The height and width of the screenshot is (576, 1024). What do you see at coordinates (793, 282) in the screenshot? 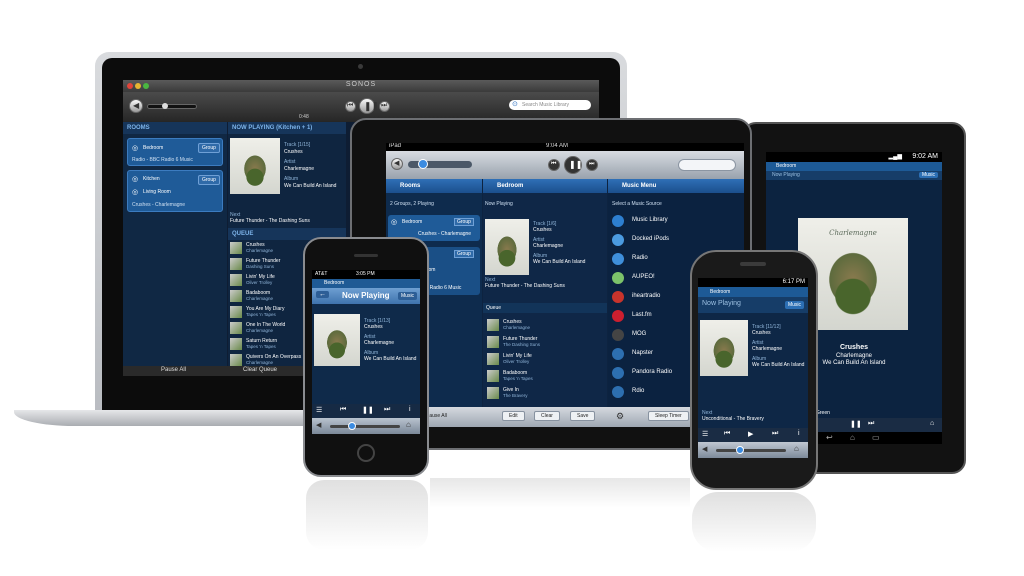
I see `android-clock: 6:17 PM` at bounding box center [793, 282].